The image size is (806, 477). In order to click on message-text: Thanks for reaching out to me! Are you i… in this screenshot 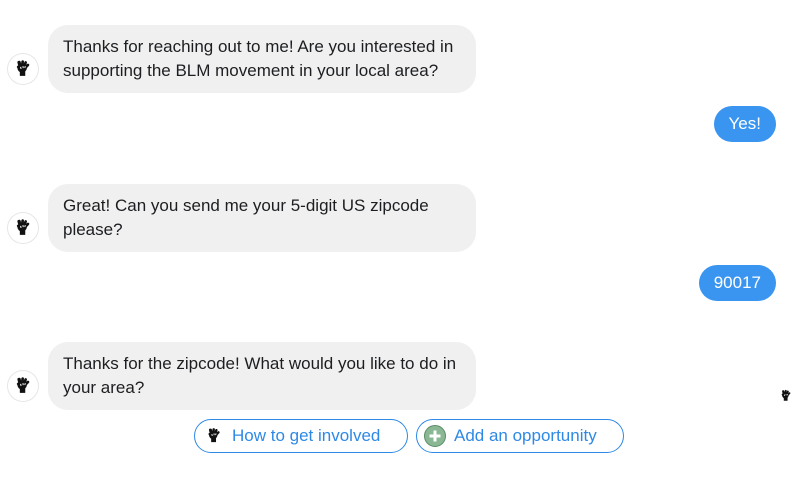, I will do `click(258, 58)`.